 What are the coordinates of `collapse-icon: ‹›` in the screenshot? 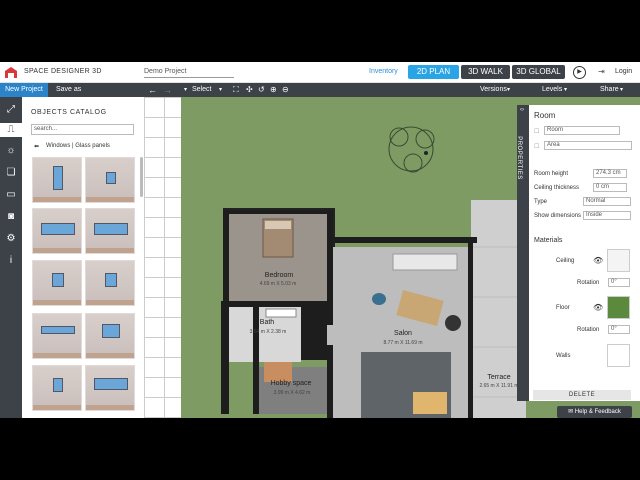 It's located at (522, 110).